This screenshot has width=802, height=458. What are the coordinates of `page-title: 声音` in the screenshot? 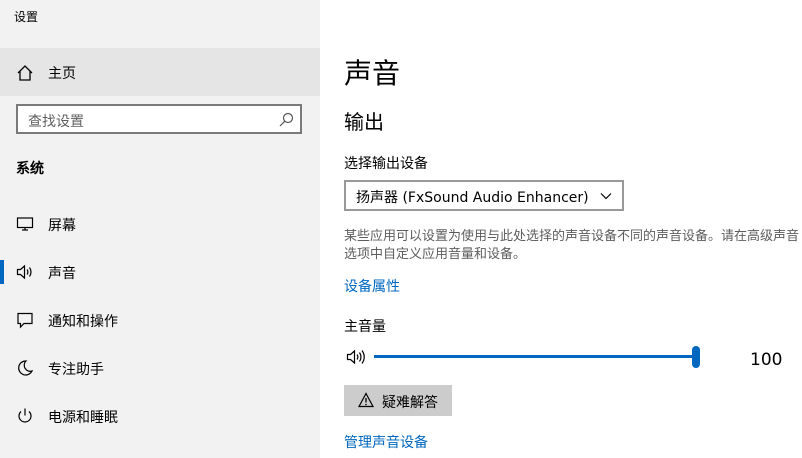 It's located at (372, 73).